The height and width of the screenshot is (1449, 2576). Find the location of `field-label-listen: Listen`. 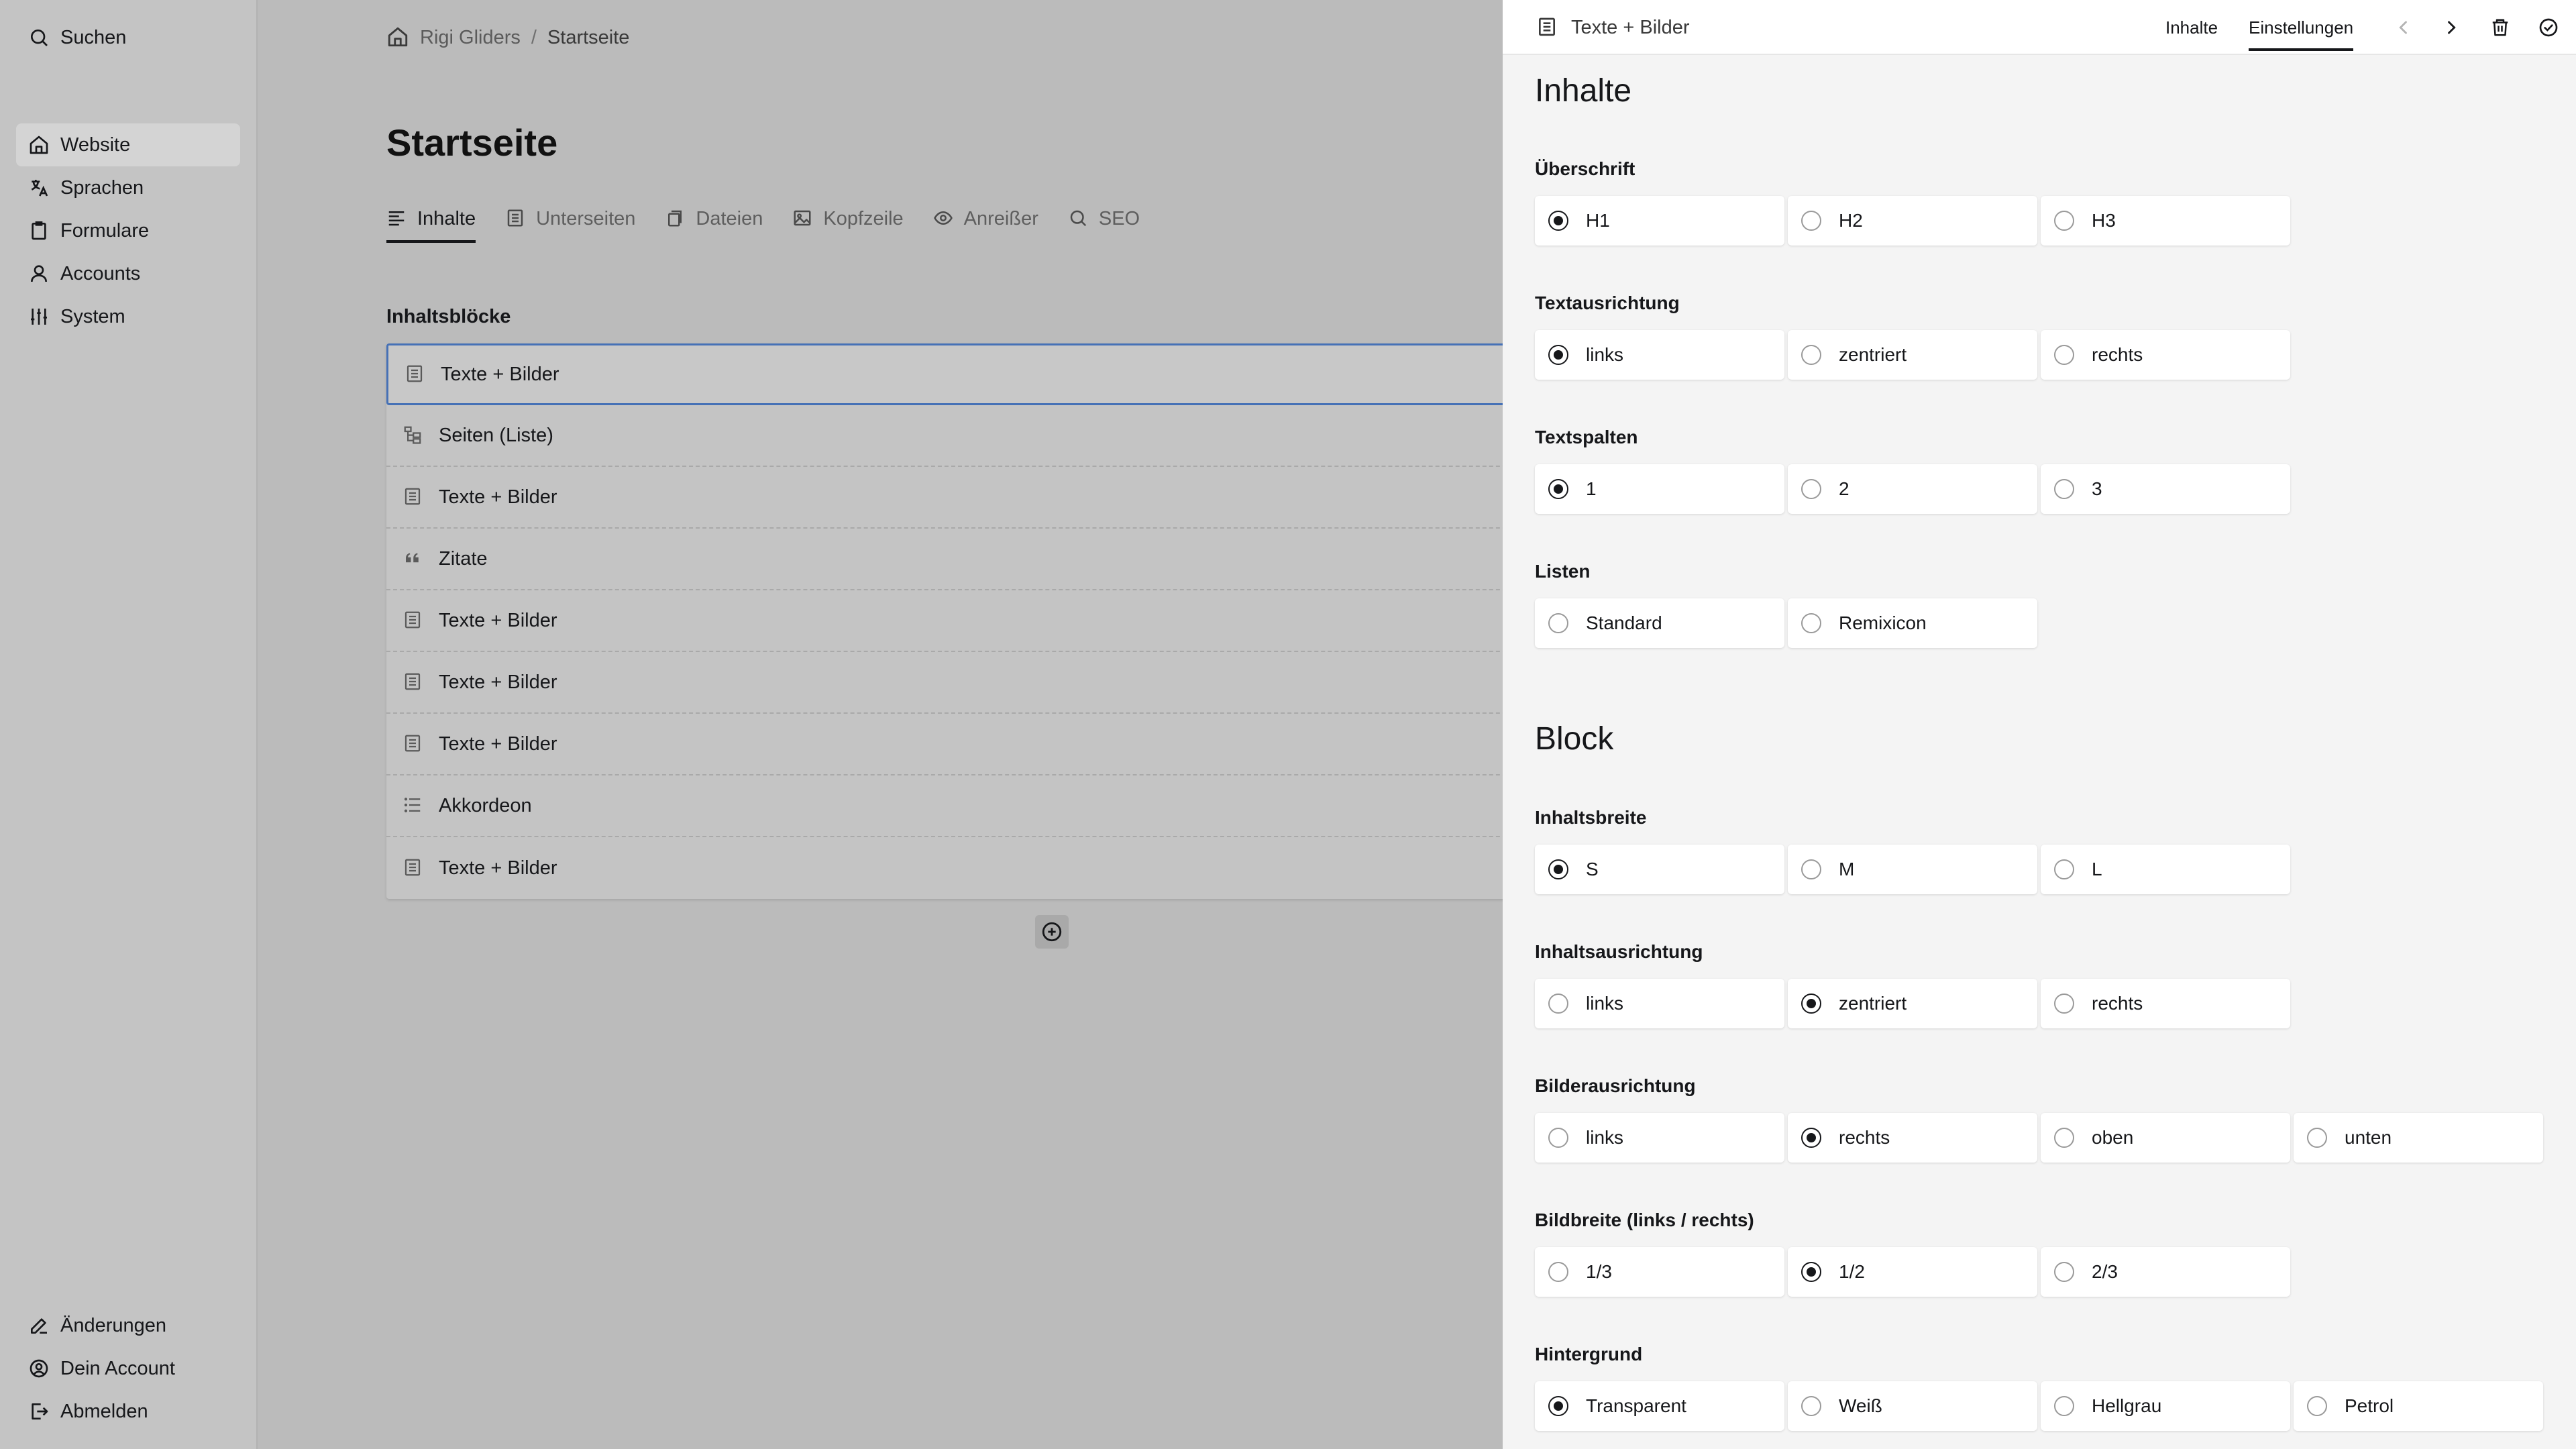

field-label-listen: Listen is located at coordinates (1563, 571).